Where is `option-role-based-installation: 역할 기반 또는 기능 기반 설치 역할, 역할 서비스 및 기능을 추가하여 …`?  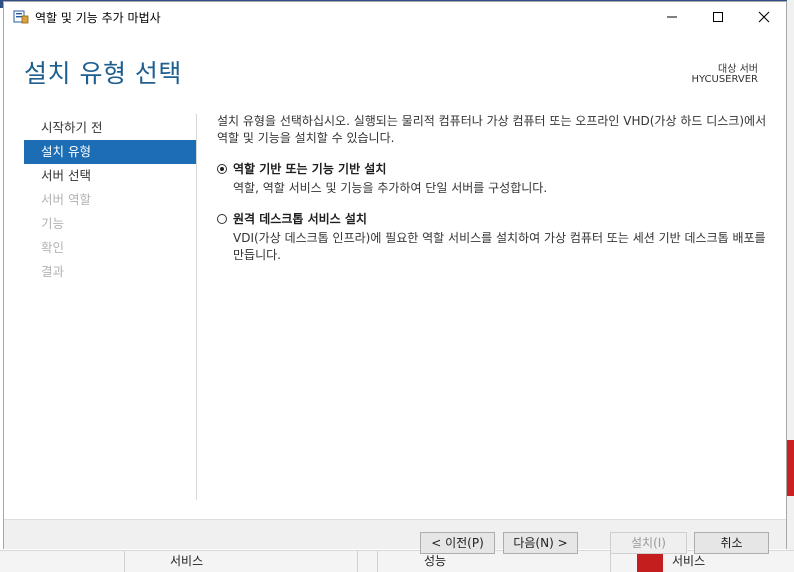 option-role-based-installation: 역할 기반 또는 기능 기반 설치 역할, 역할 서비스 및 기능을 추가하여 … is located at coordinates (497, 179).